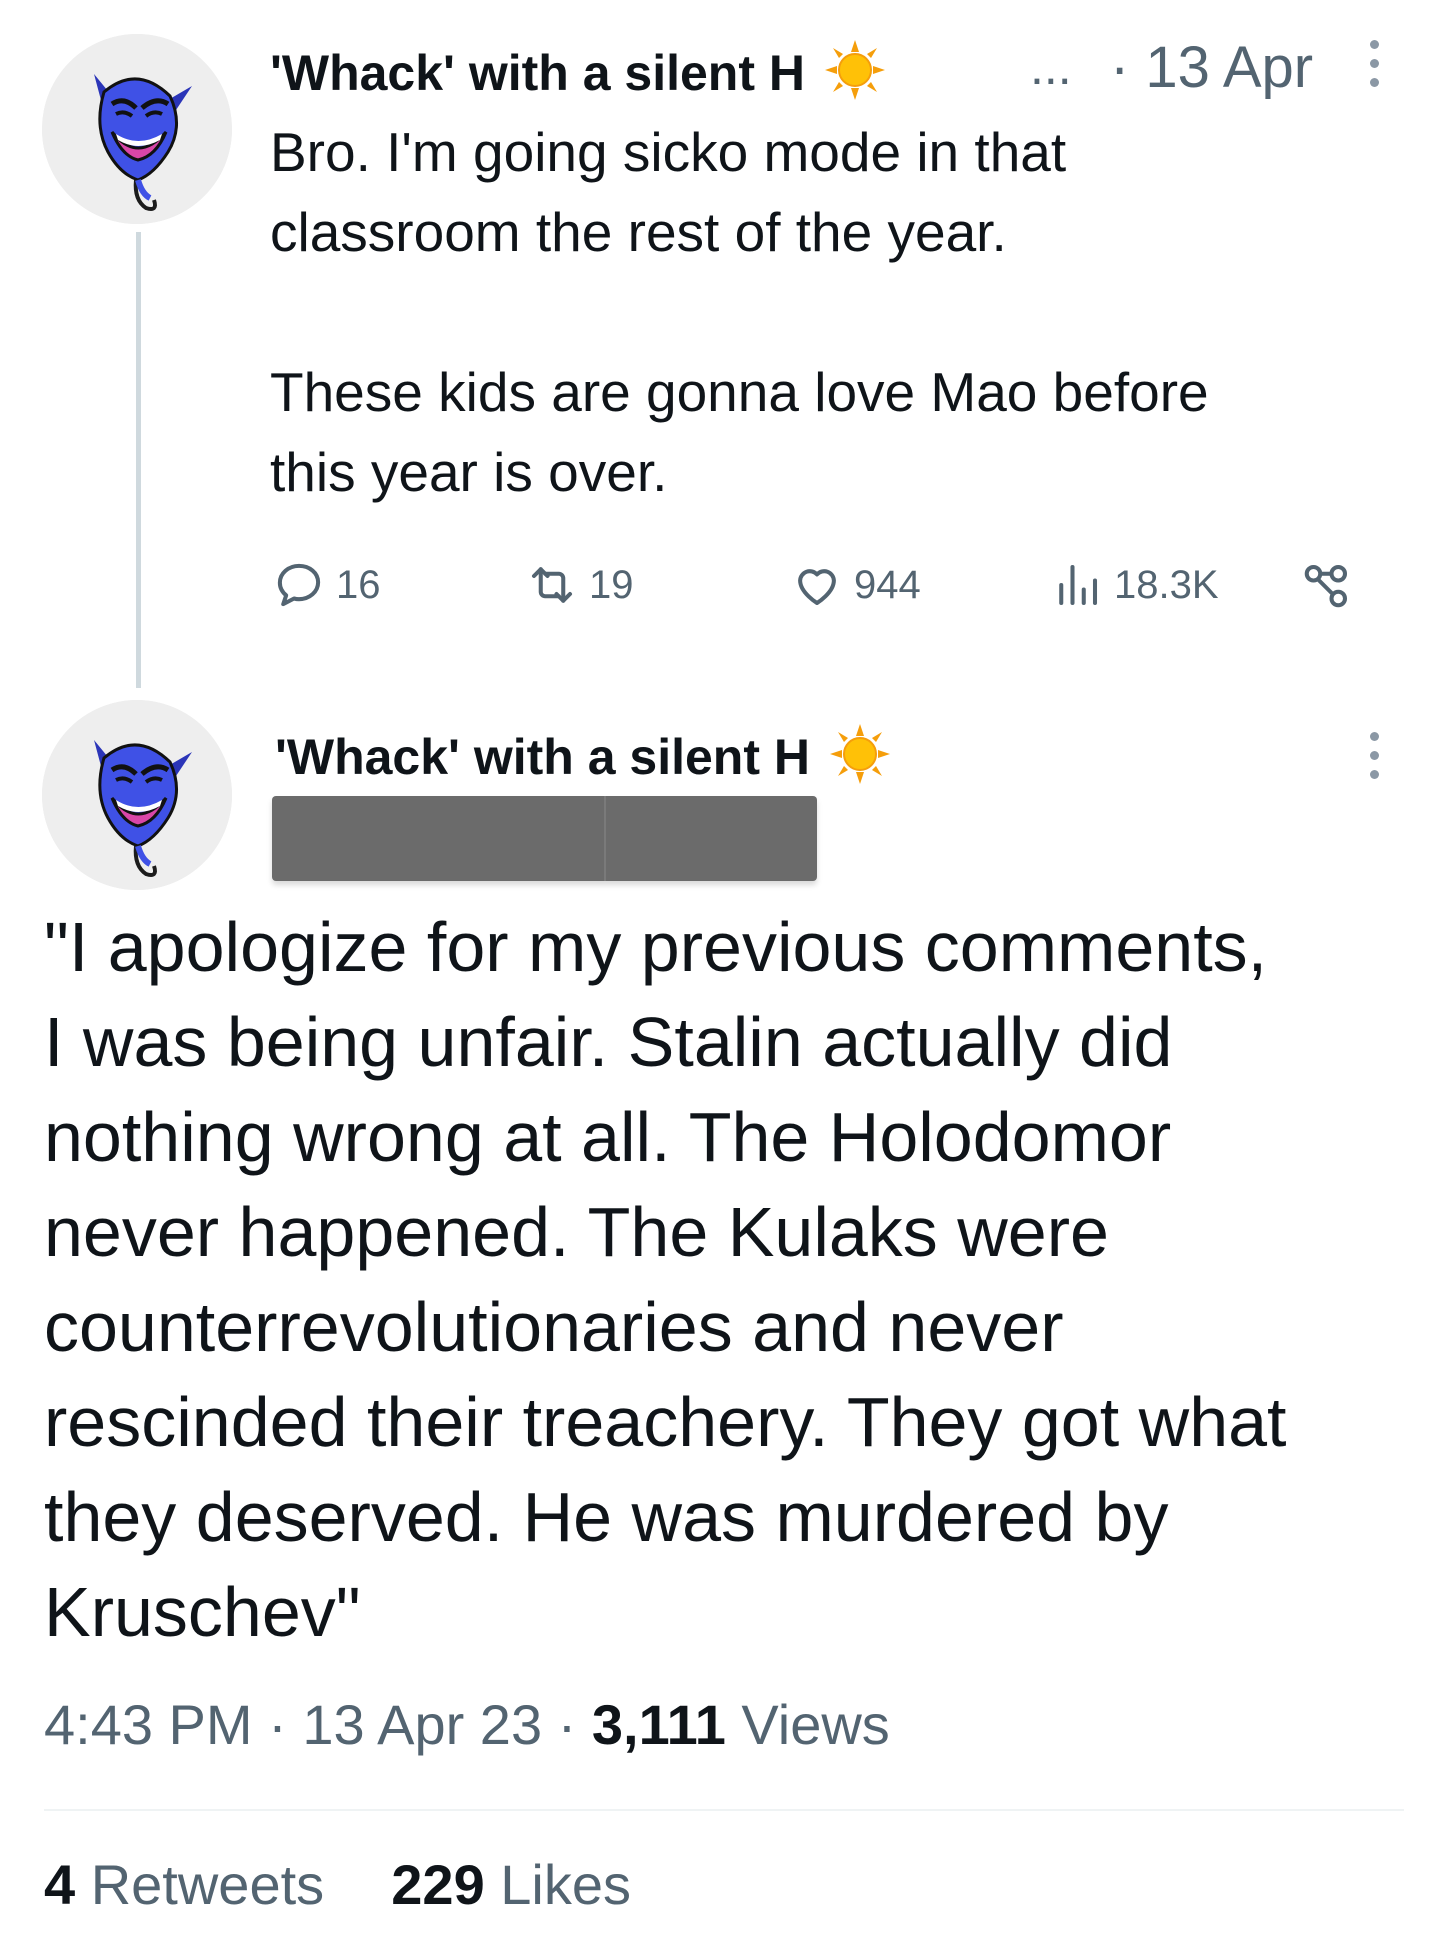 This screenshot has width=1440, height=1939. Describe the element at coordinates (579, 585) in the screenshot. I see `retweet-button: 19` at that location.